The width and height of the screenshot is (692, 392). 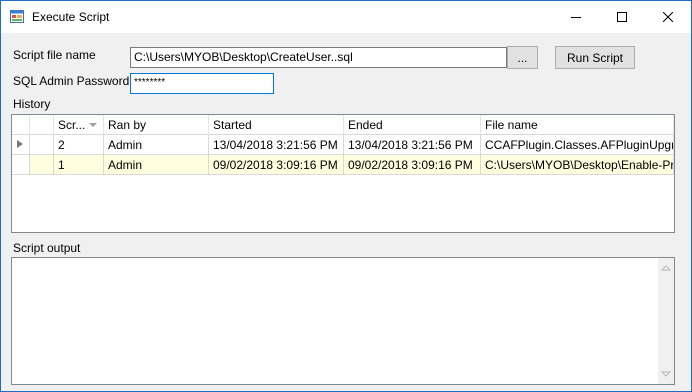 I want to click on column-header-file-name: File name, so click(x=577, y=125).